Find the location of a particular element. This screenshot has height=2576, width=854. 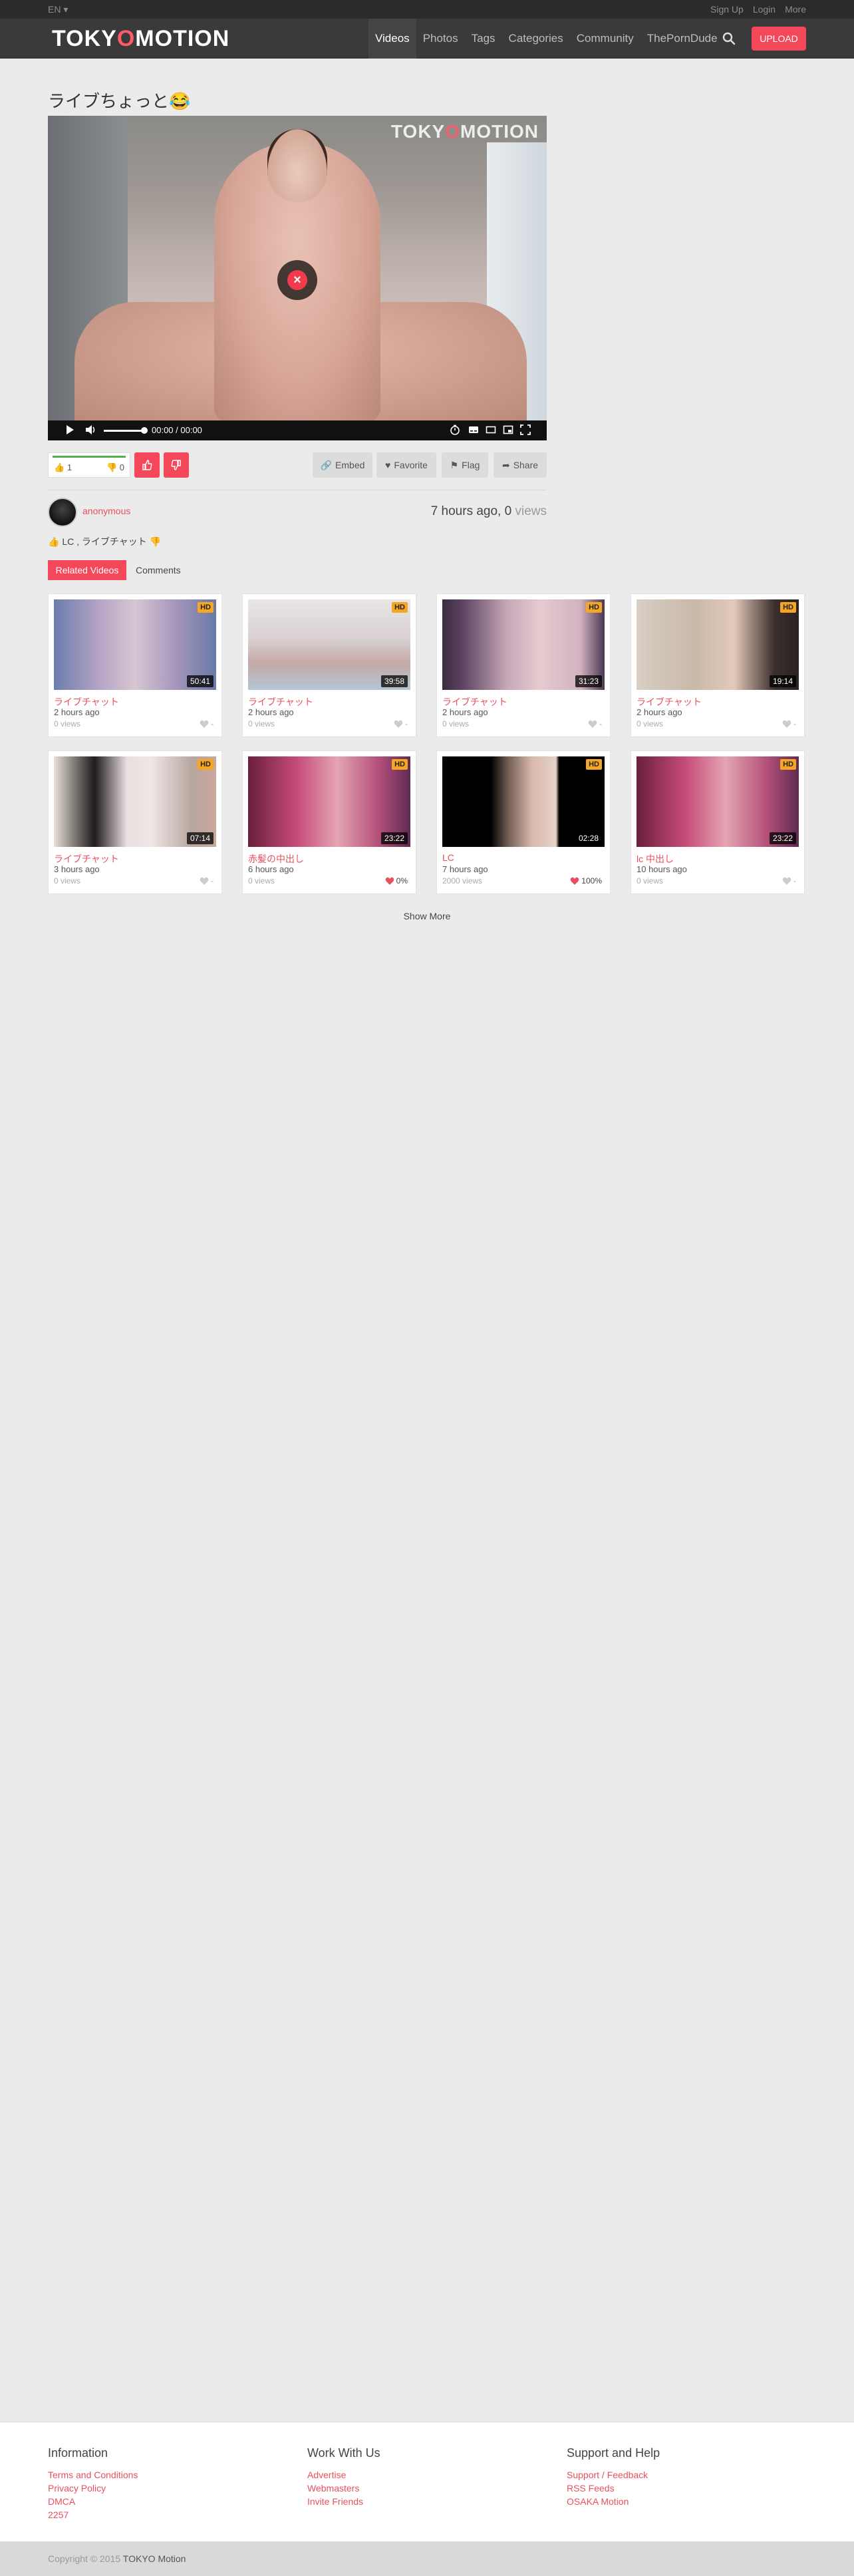

footer-link-support: Support / Feedback is located at coordinates (613, 2475).